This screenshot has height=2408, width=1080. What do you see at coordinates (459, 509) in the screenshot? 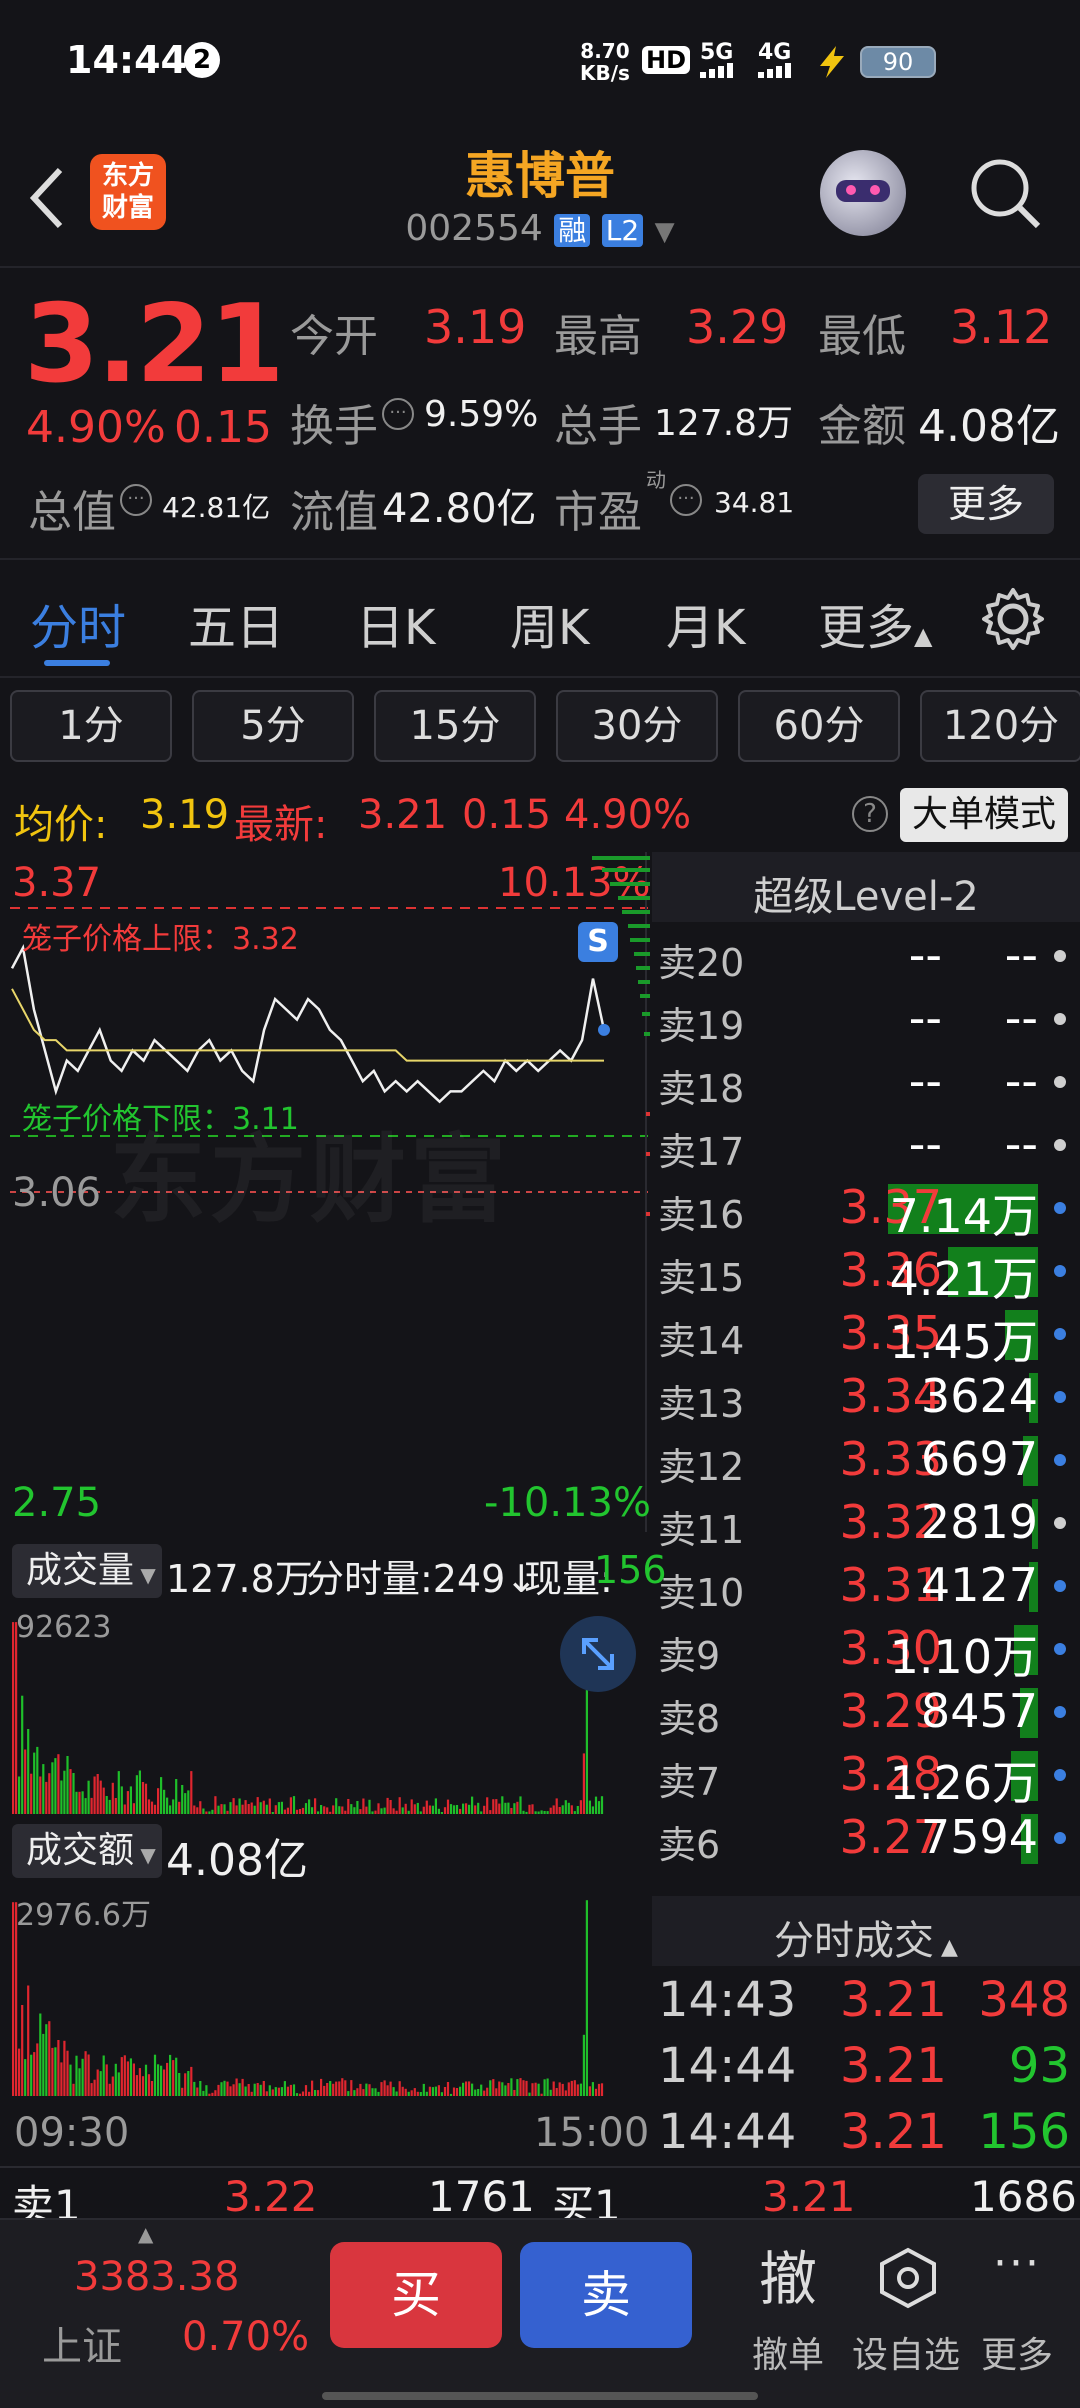
I see `float-value: 42.80亿` at bounding box center [459, 509].